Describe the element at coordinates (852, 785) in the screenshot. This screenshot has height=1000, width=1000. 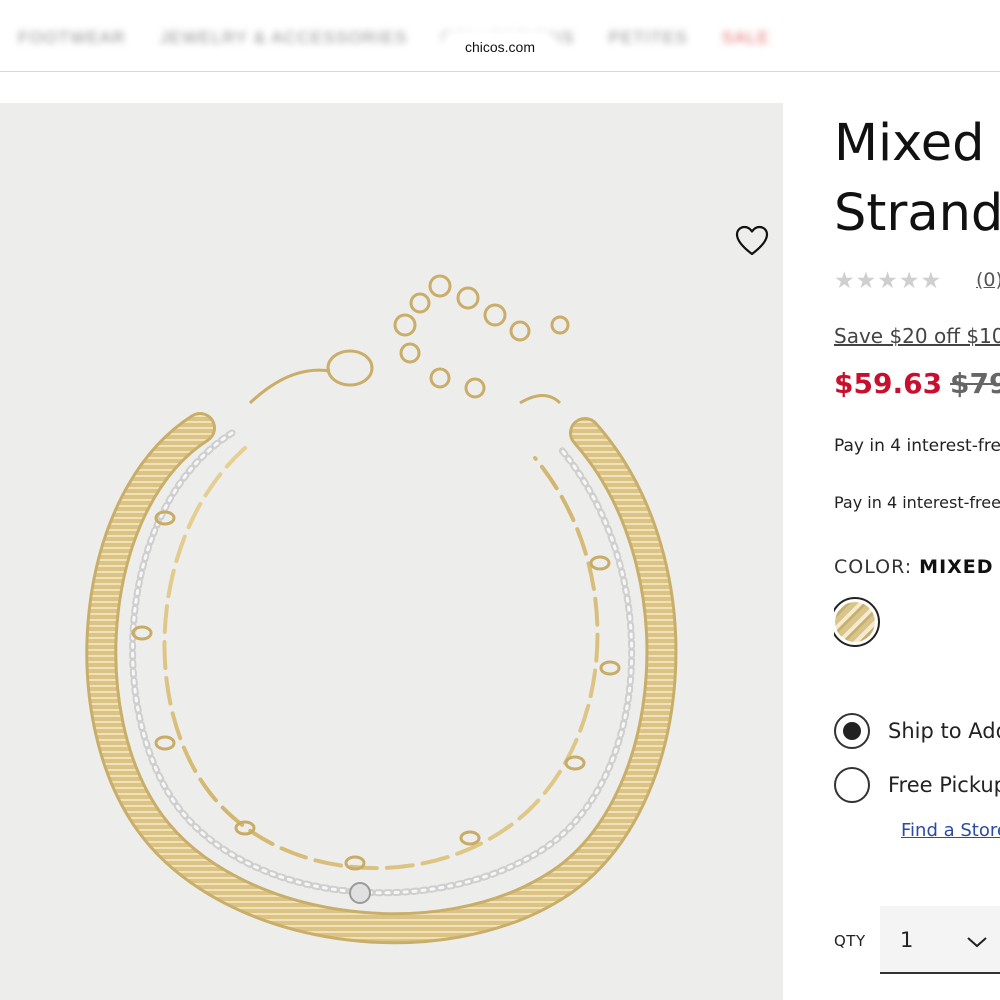
I see `free-pickup-radio` at that location.